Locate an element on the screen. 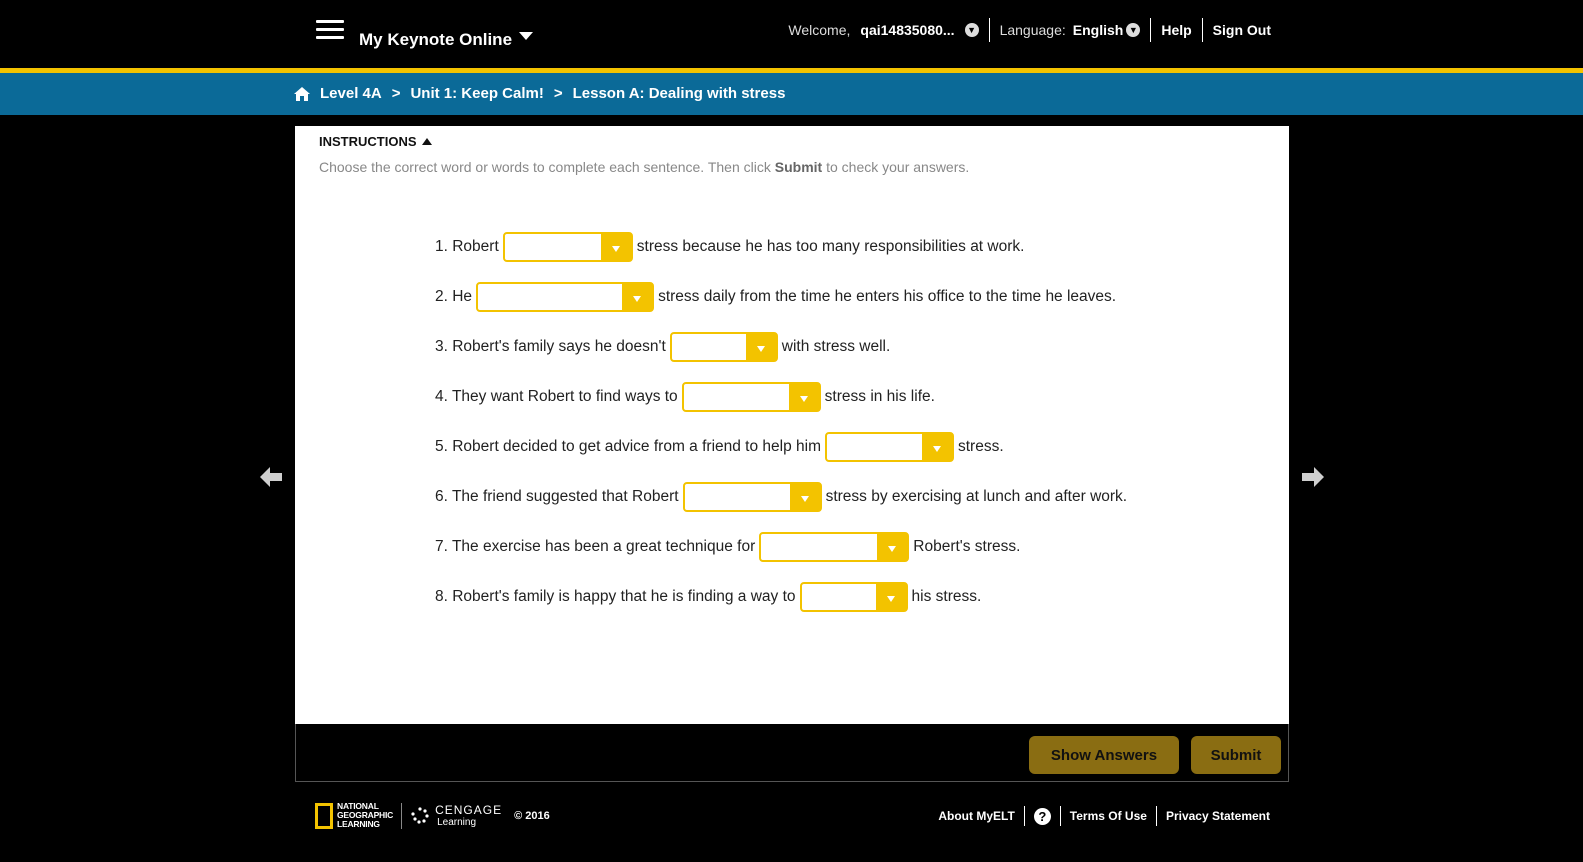 This screenshot has width=1583, height=862. question-text: stress. is located at coordinates (981, 446).